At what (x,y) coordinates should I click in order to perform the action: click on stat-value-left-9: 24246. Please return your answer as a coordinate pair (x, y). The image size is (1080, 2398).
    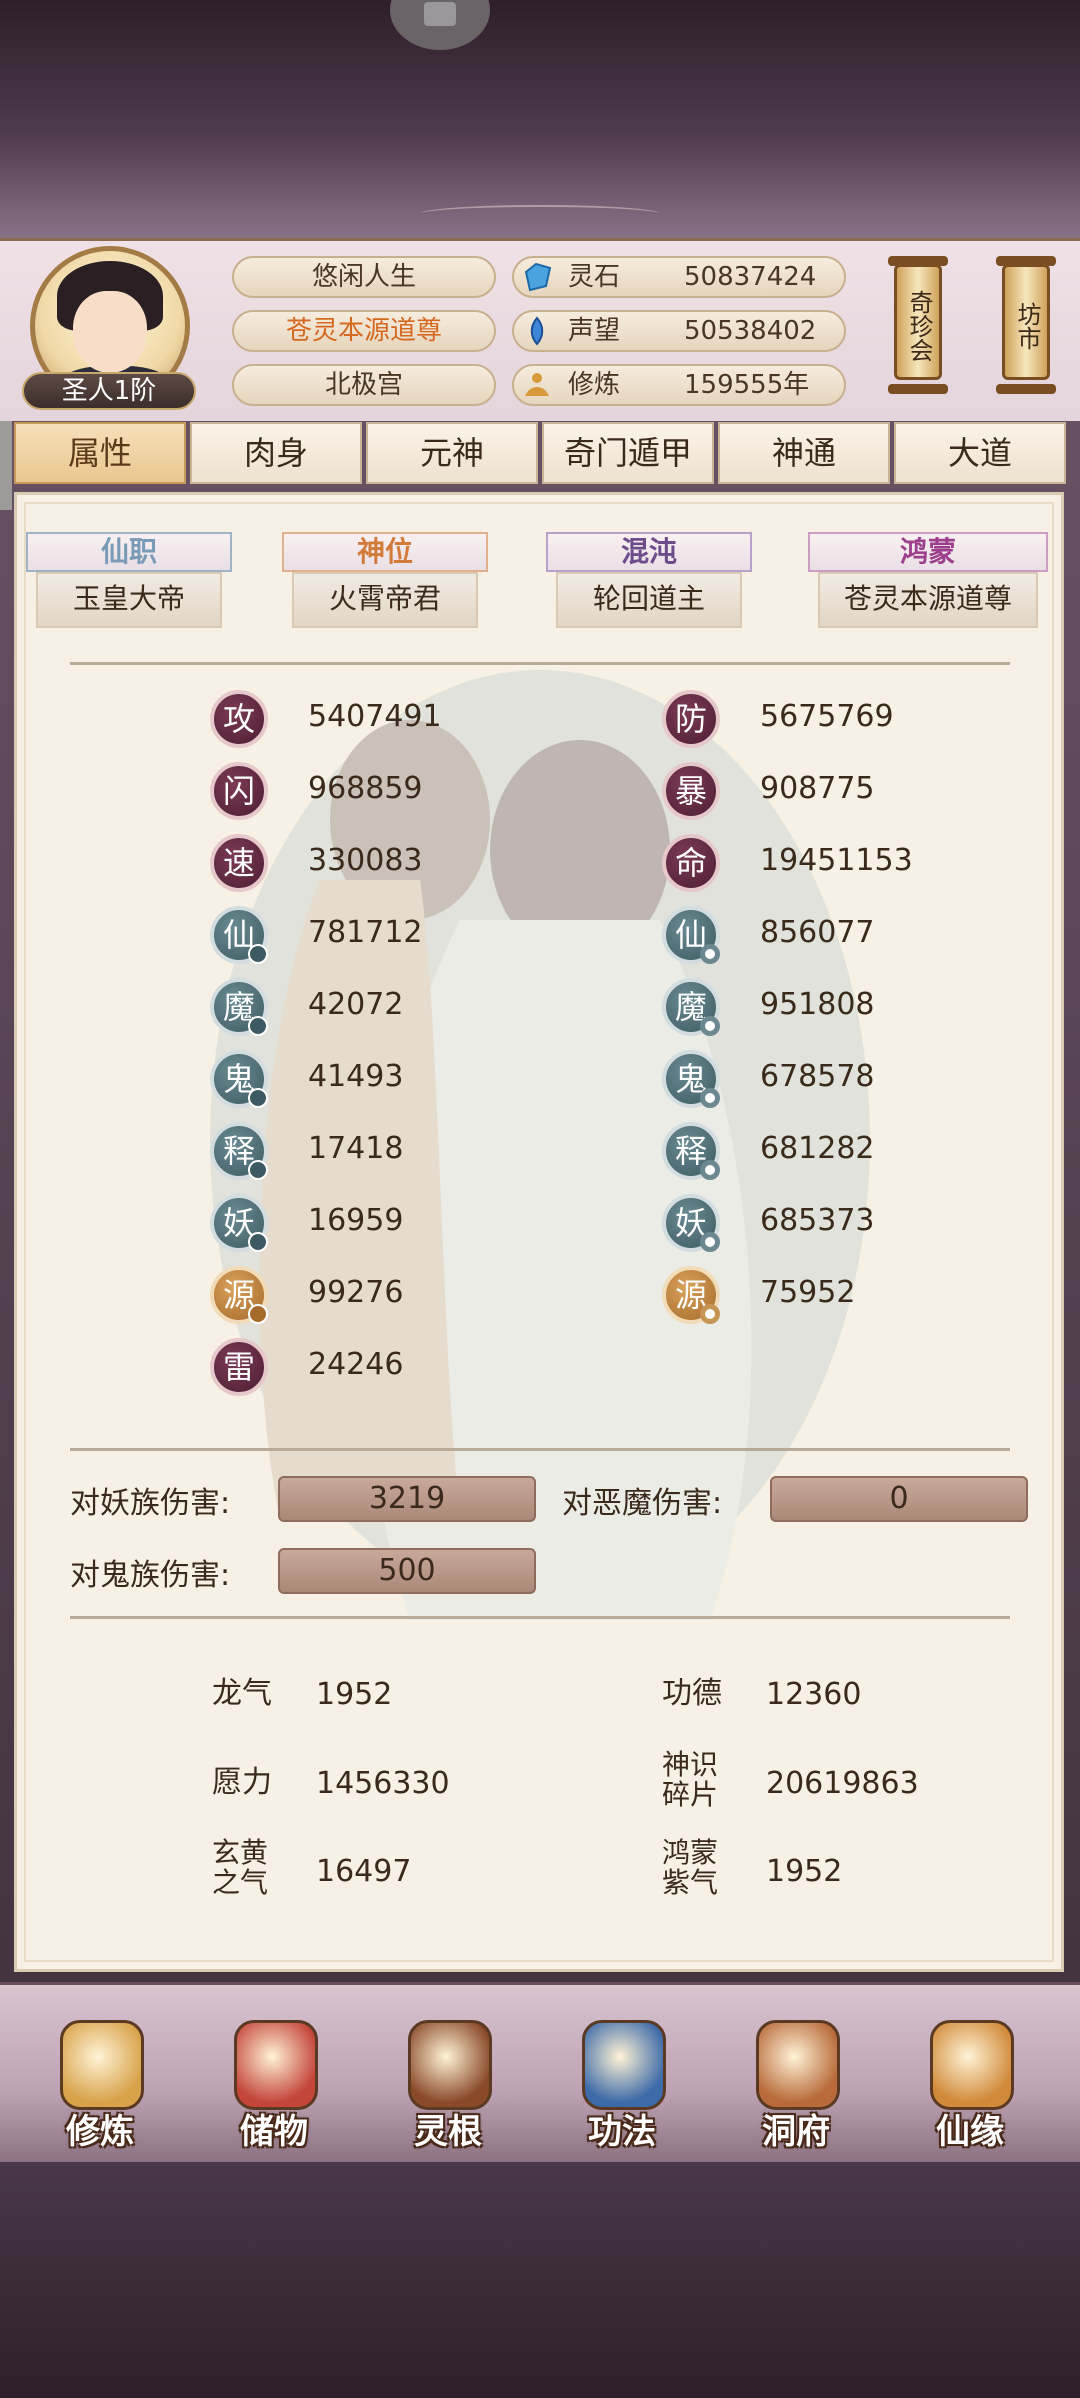
    Looking at the image, I should click on (356, 1364).